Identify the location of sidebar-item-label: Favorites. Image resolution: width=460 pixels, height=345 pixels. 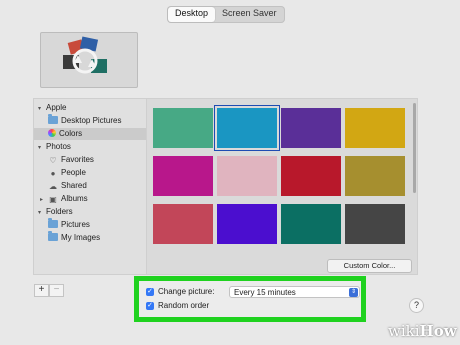
(77, 159).